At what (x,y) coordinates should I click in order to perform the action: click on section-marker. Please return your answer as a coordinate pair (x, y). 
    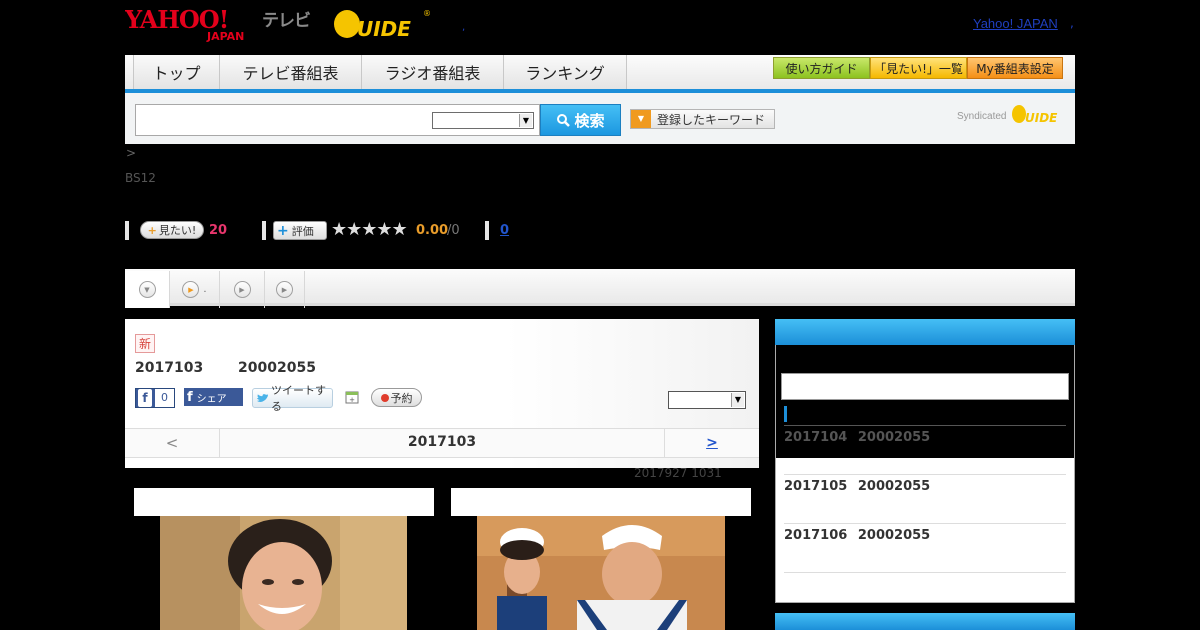
    Looking at the image, I should click on (785, 414).